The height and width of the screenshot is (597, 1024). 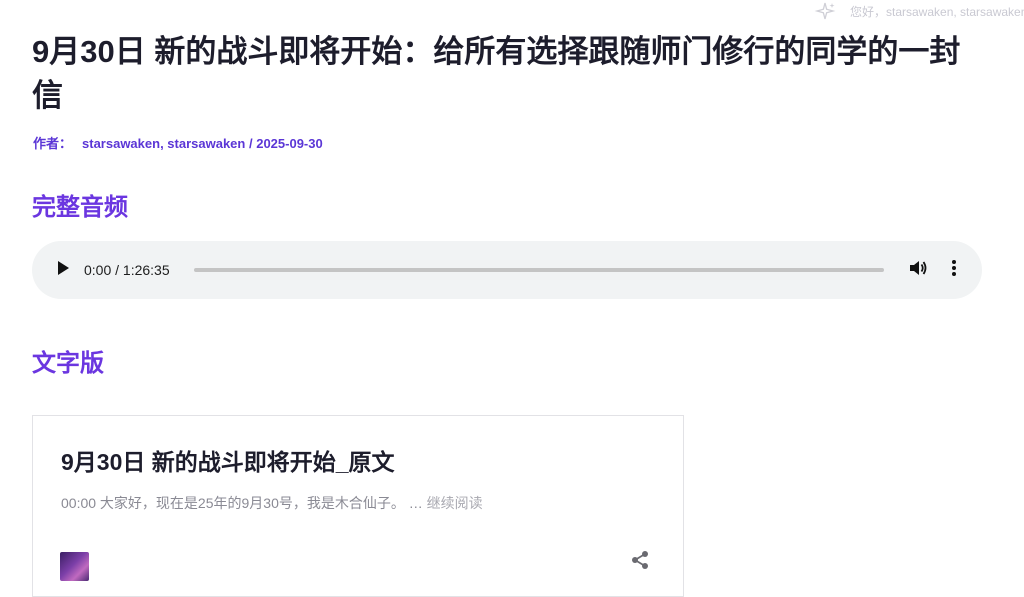 I want to click on post-meta: 作者： starsawaken, starsawaken / 2025-09-30, so click(x=178, y=142).